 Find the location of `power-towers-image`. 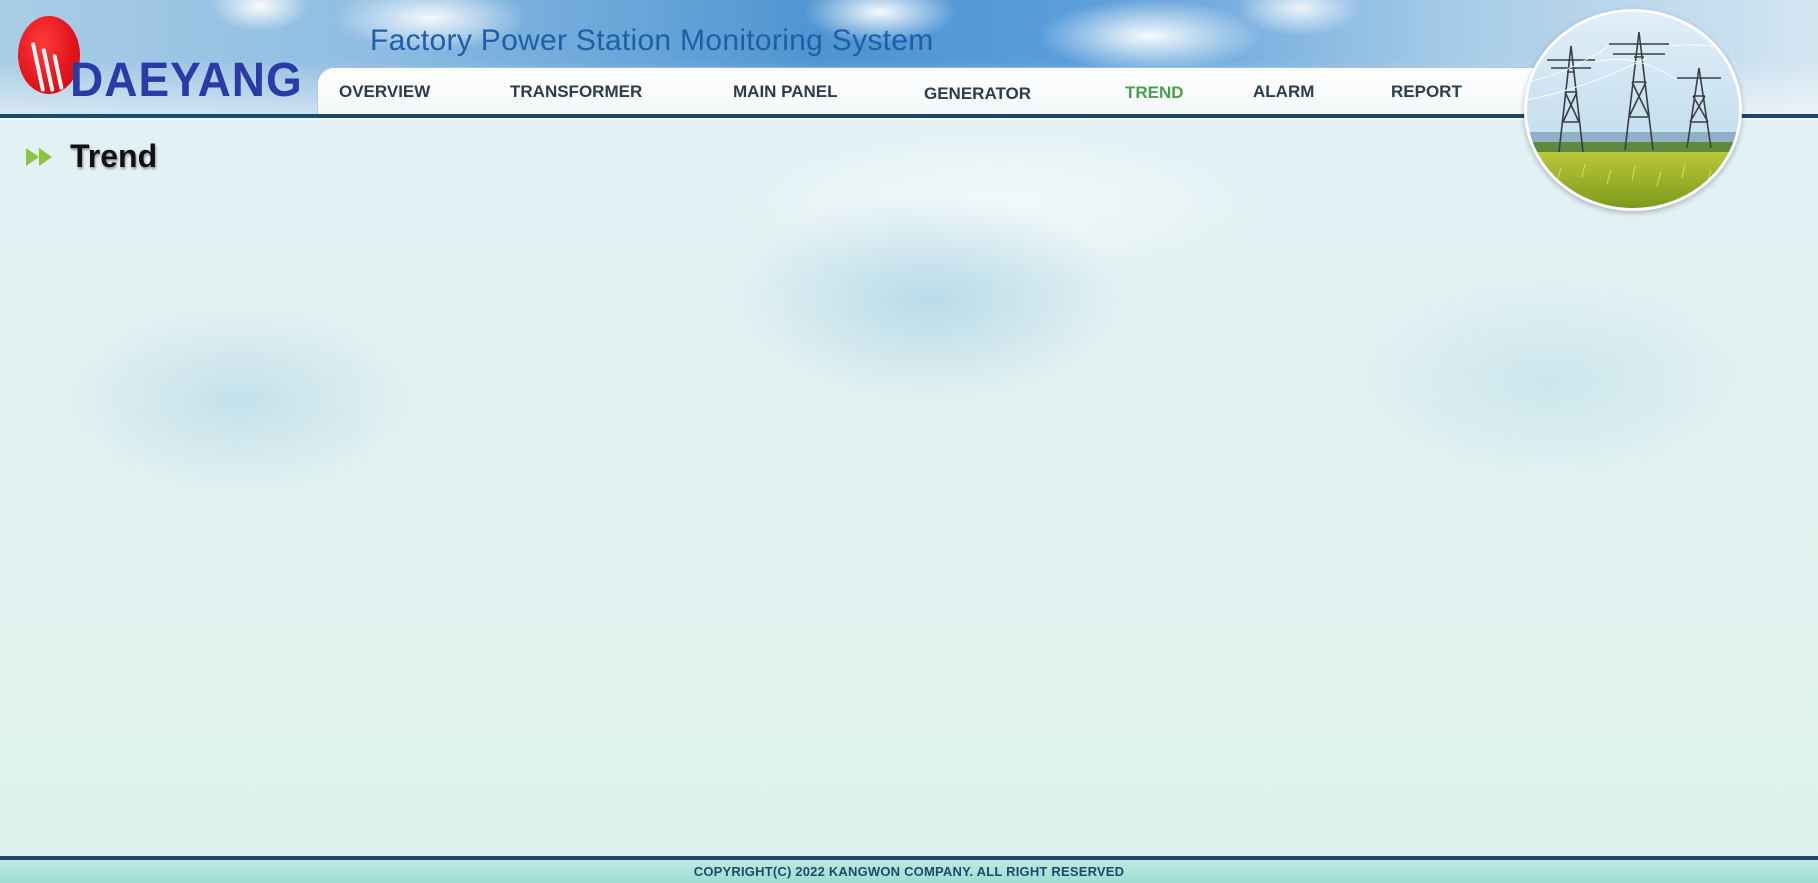

power-towers-image is located at coordinates (1633, 110).